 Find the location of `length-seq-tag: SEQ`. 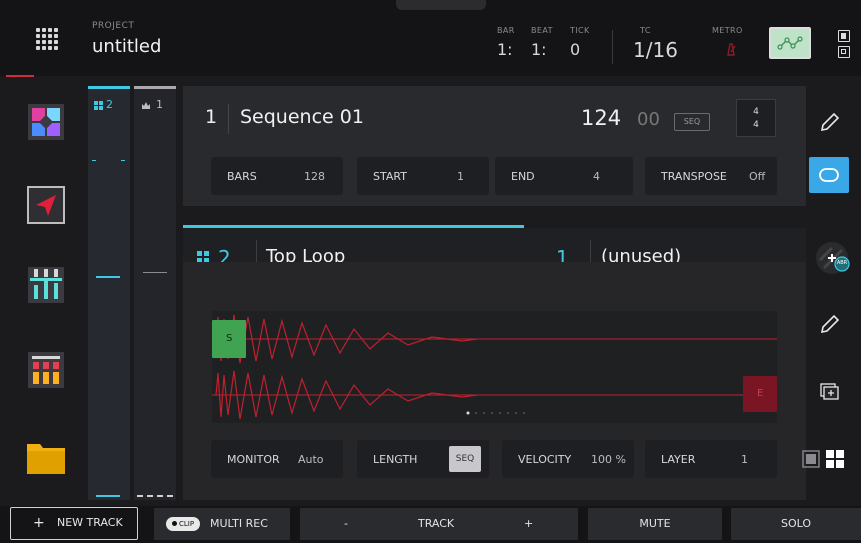

length-seq-tag: SEQ is located at coordinates (465, 459).